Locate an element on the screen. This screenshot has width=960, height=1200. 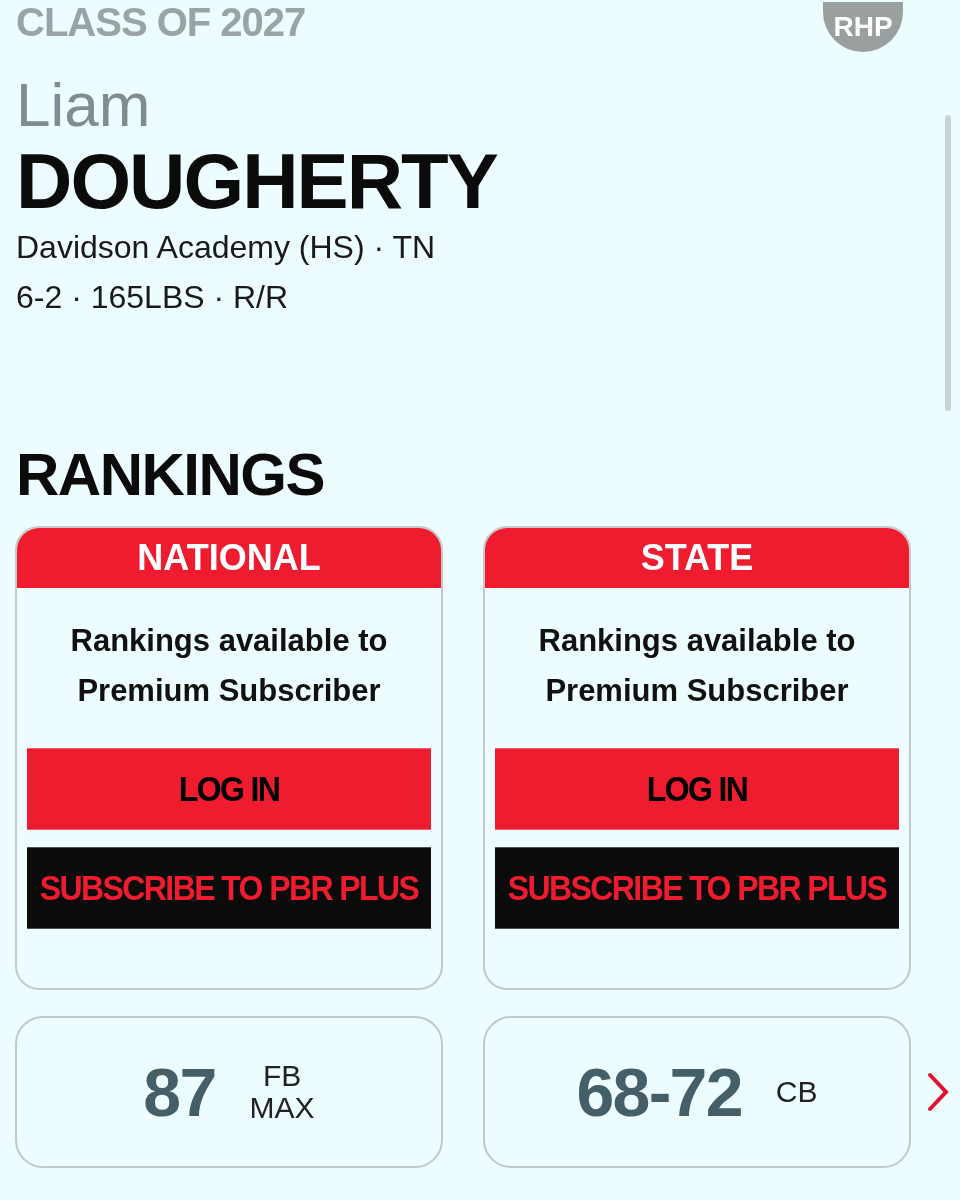
last-name: DOUGHERTY is located at coordinates (257, 181).